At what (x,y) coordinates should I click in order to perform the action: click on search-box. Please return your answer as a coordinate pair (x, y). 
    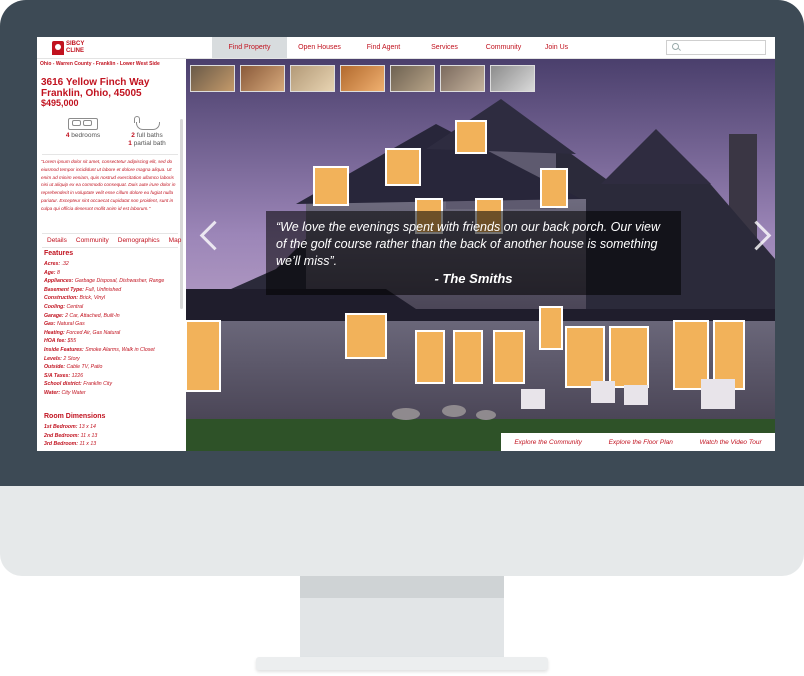
    Looking at the image, I should click on (716, 47).